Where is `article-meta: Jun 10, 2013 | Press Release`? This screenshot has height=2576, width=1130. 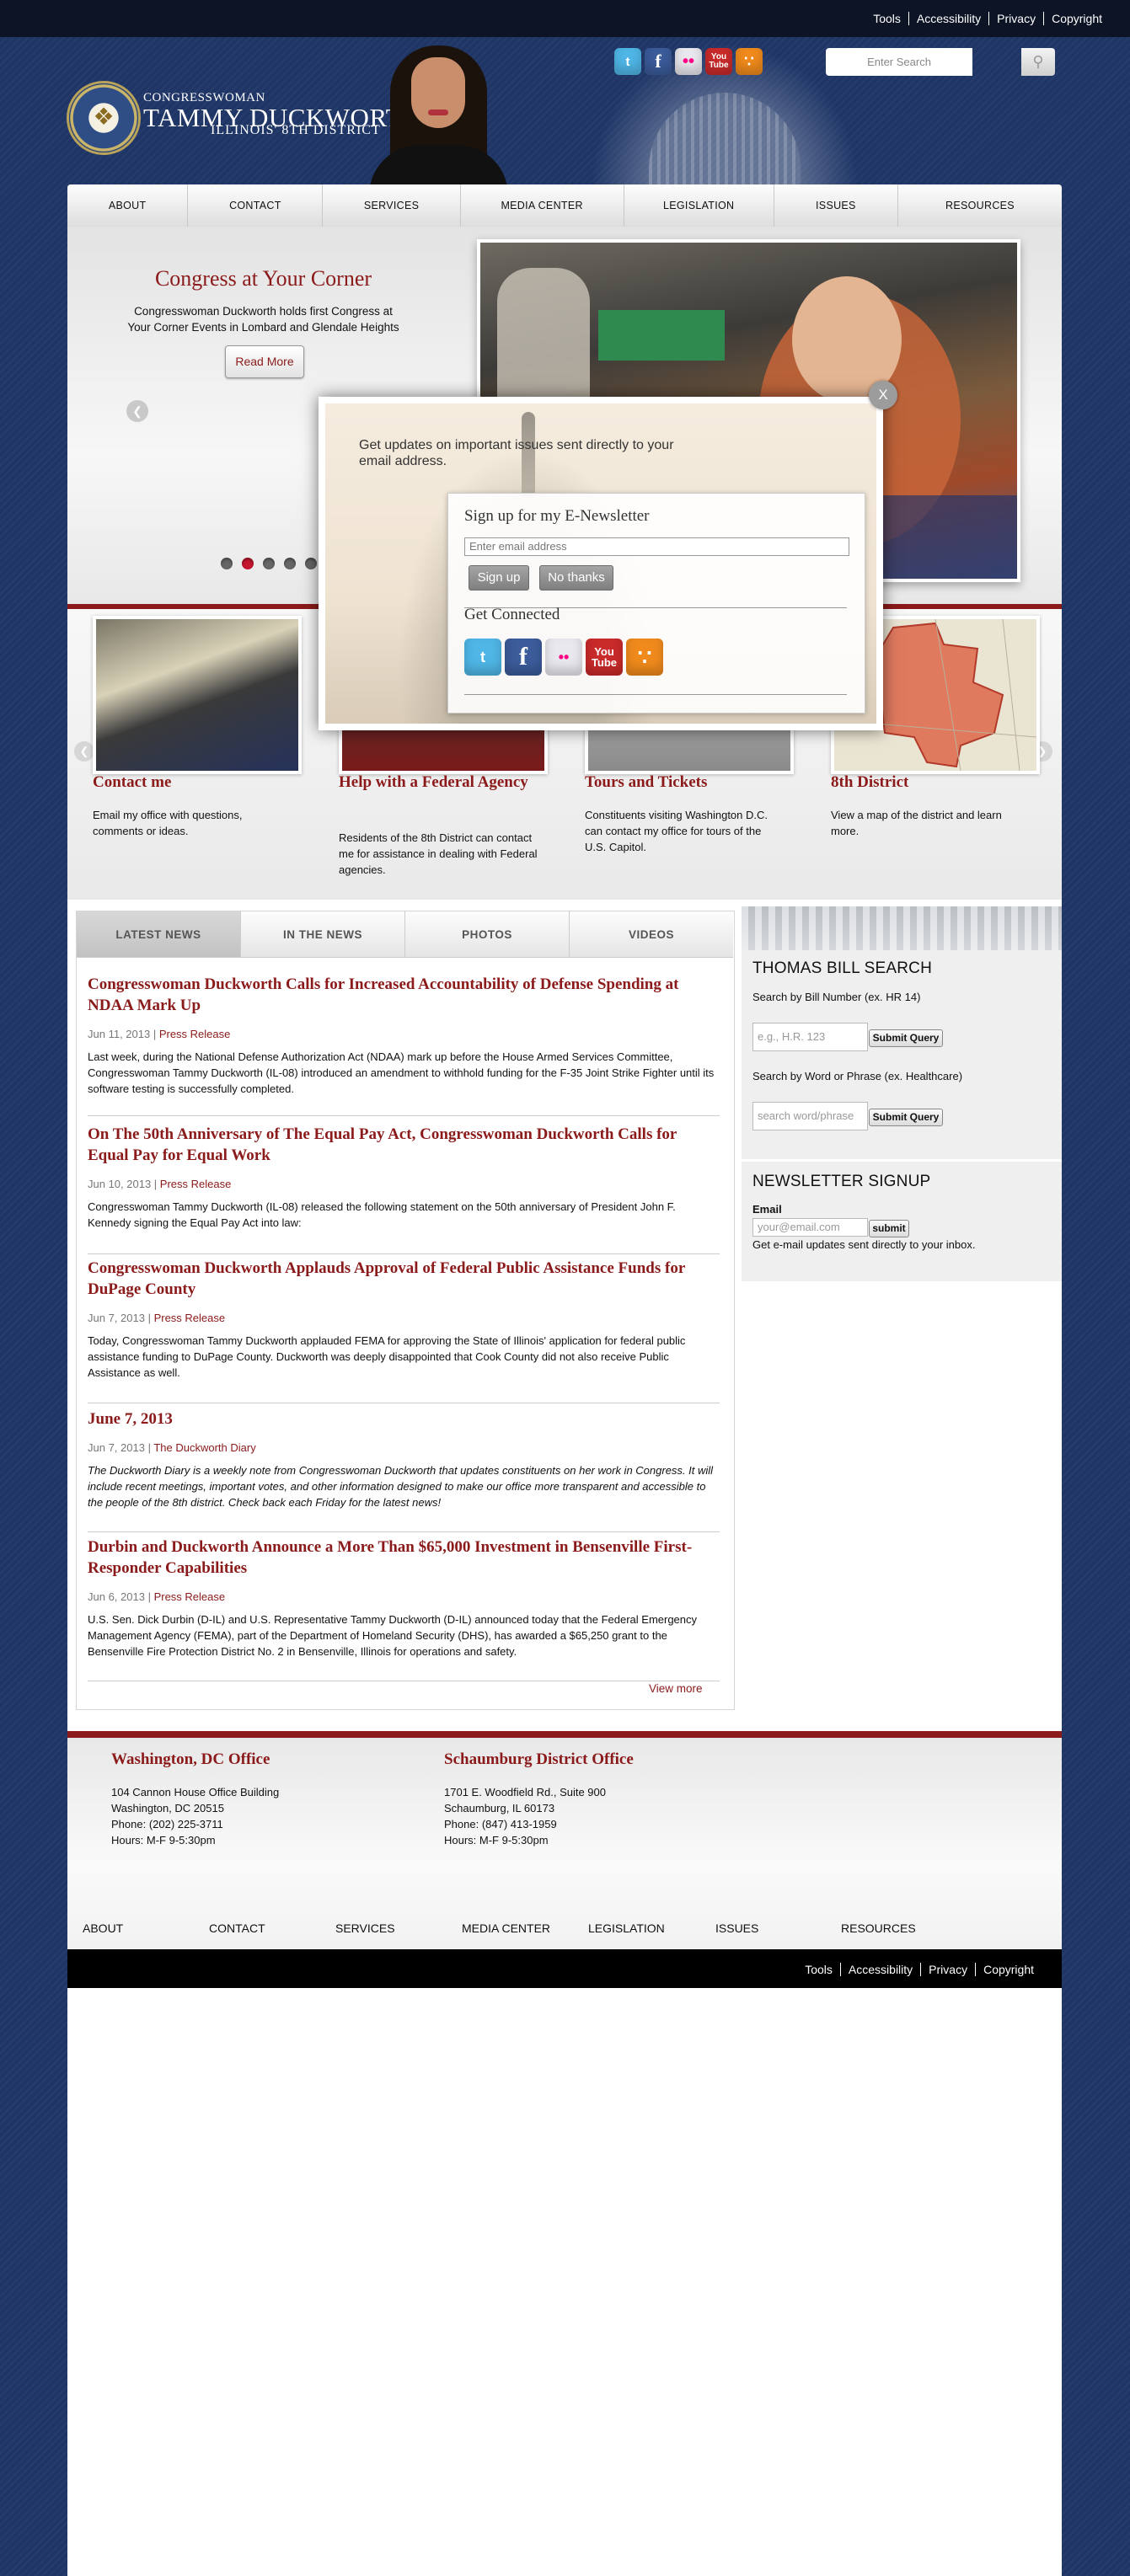 article-meta: Jun 10, 2013 | Press Release is located at coordinates (160, 1184).